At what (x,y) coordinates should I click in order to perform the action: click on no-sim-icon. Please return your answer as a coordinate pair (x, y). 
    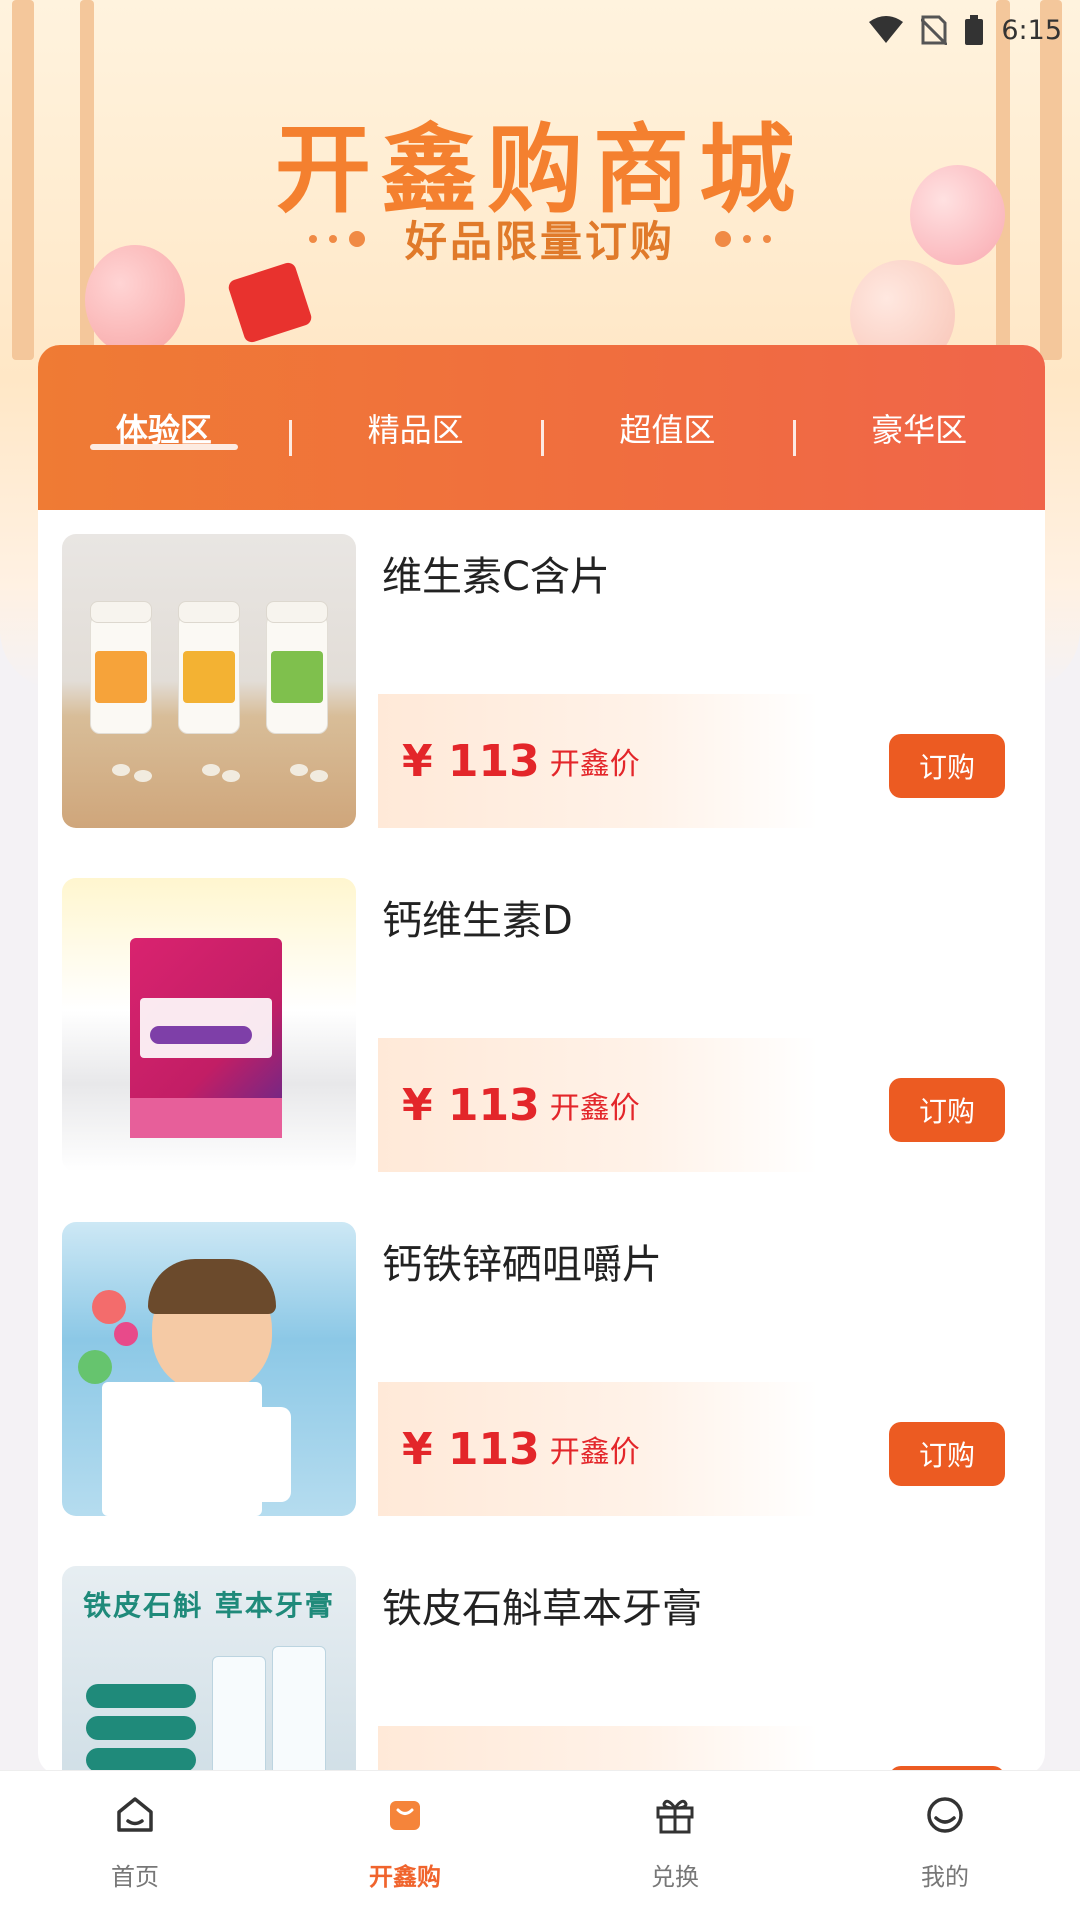
    Looking at the image, I should click on (934, 30).